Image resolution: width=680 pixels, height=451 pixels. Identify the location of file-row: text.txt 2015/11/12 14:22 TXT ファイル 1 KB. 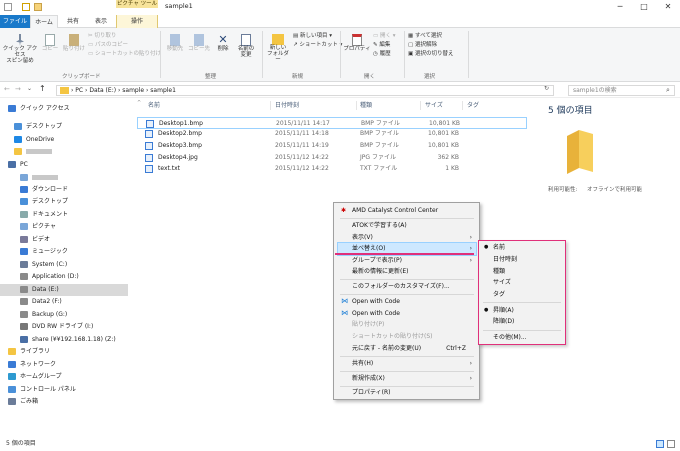
(332, 169).